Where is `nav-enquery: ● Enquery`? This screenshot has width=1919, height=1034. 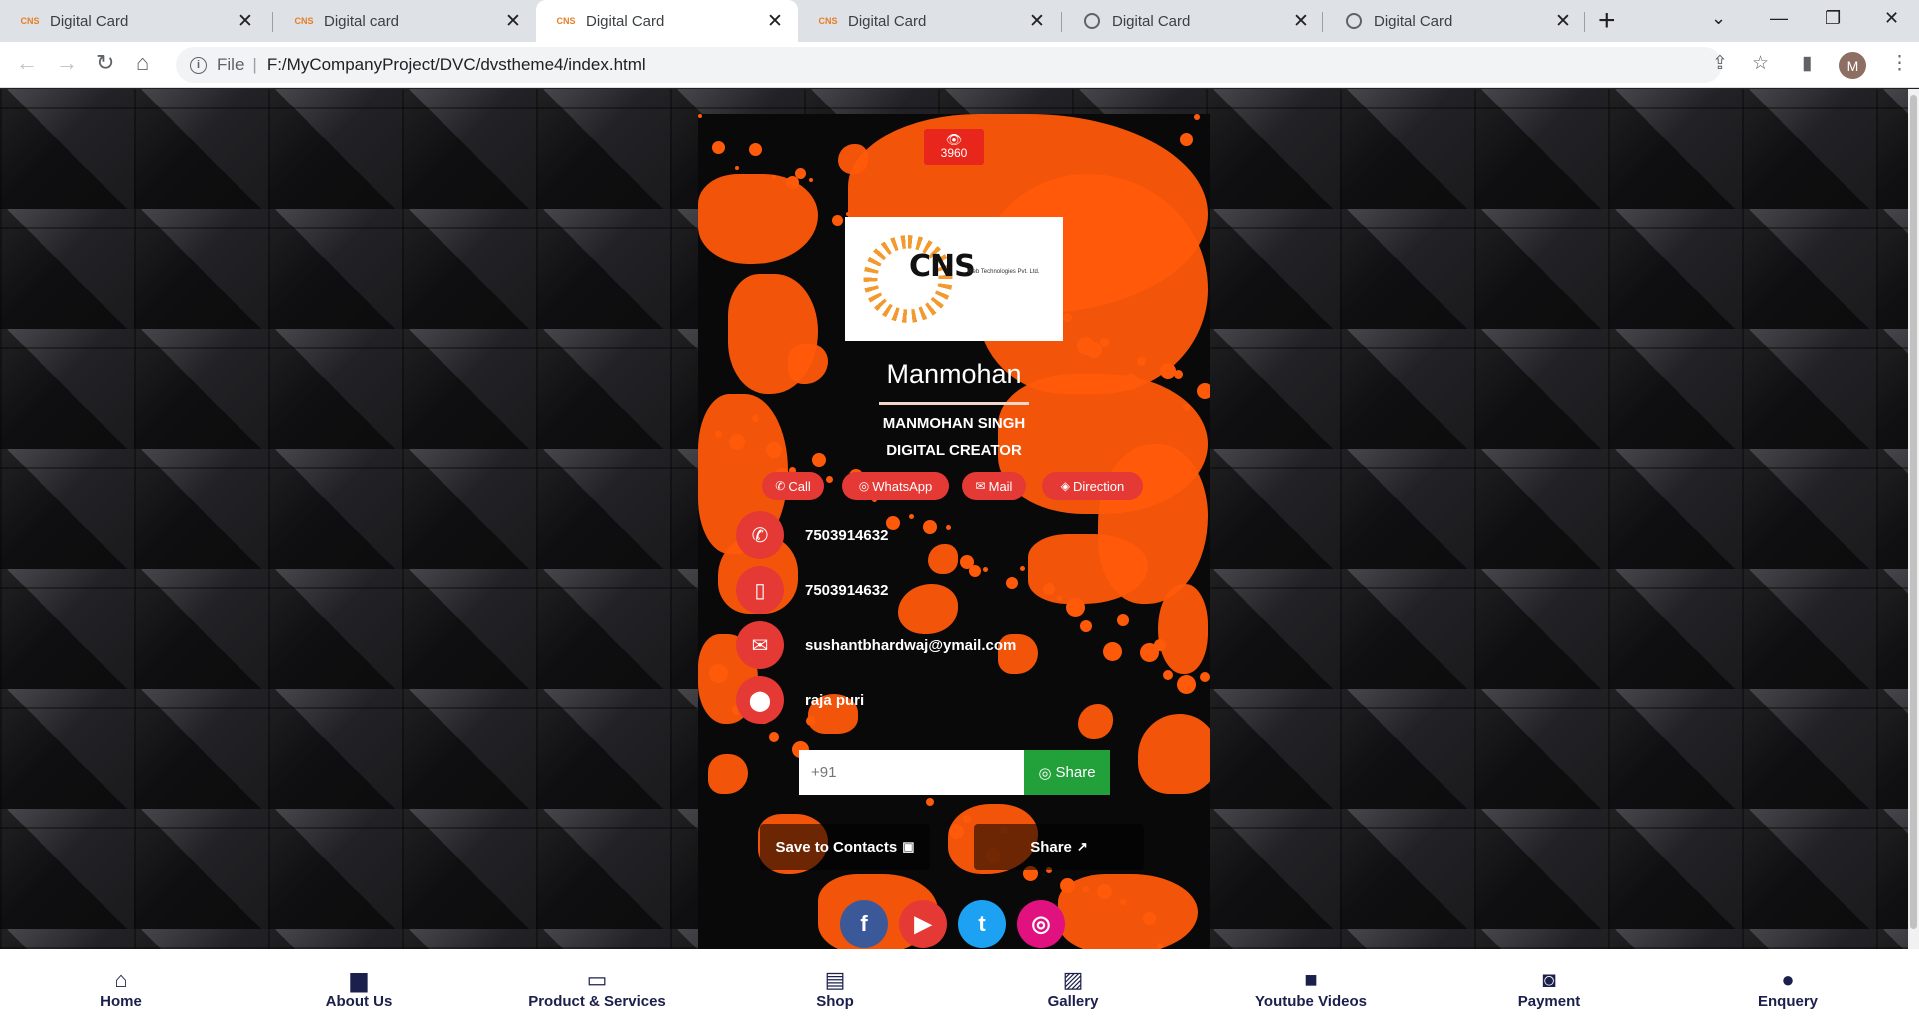 nav-enquery: ● Enquery is located at coordinates (1788, 988).